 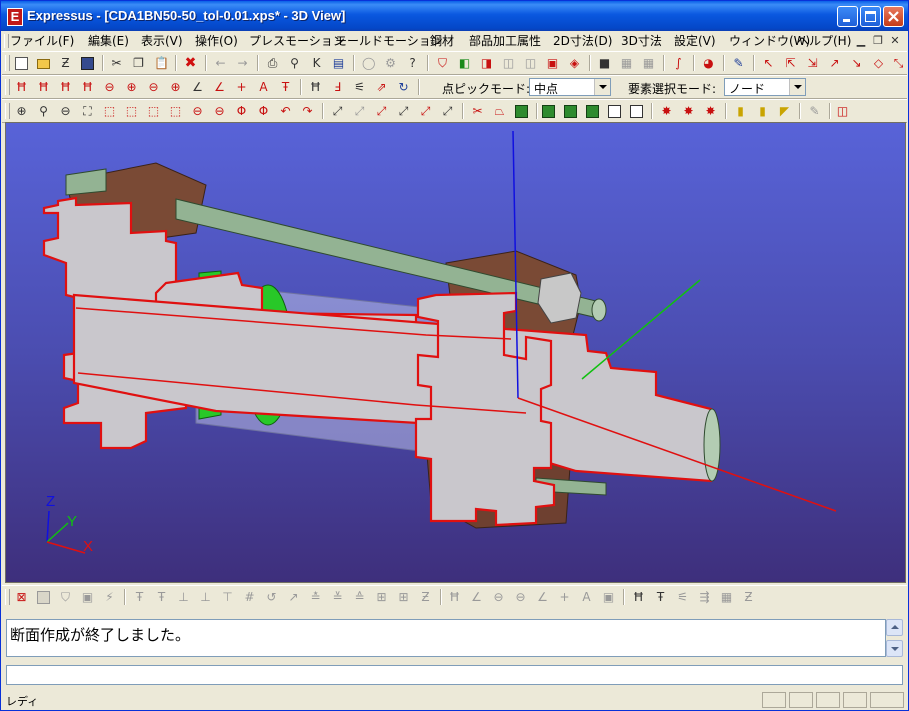 What do you see at coordinates (316, 63) in the screenshot?
I see `kinematic-button: K` at bounding box center [316, 63].